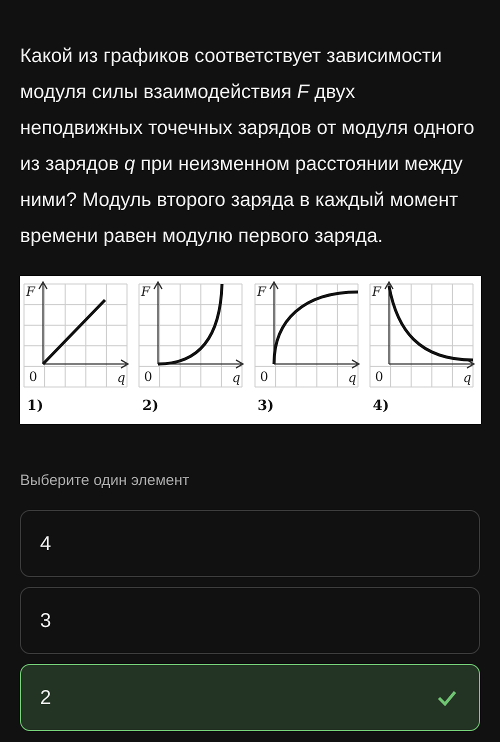 This screenshot has height=742, width=500. Describe the element at coordinates (105, 481) in the screenshot. I see `prompt-text: Выберите один элемент` at that location.